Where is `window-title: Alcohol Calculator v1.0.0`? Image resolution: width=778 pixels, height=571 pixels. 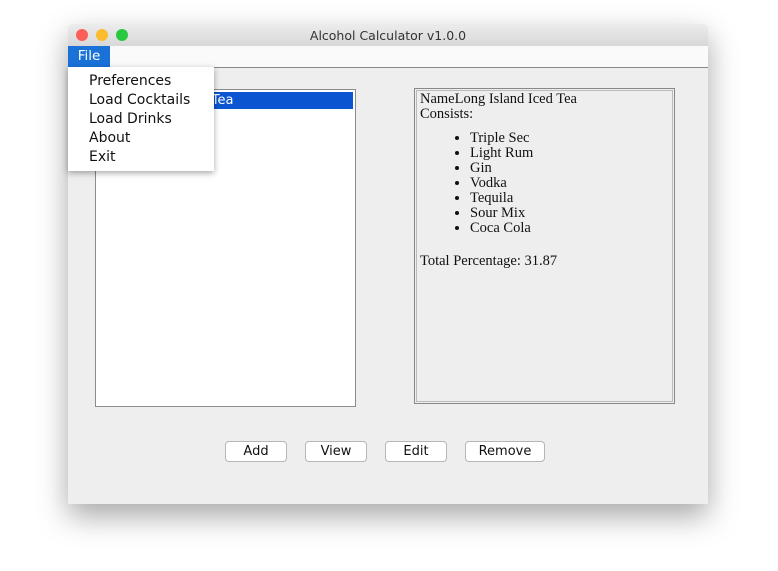 window-title: Alcohol Calculator v1.0.0 is located at coordinates (388, 35).